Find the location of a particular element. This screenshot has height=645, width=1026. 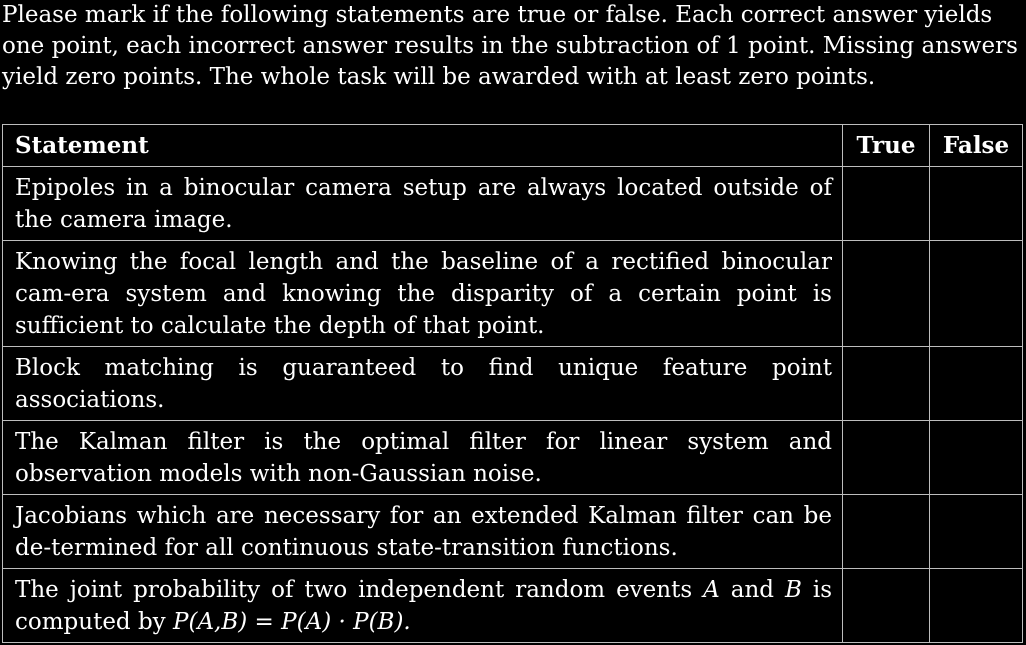

math-variable-b: B is located at coordinates (793, 590).